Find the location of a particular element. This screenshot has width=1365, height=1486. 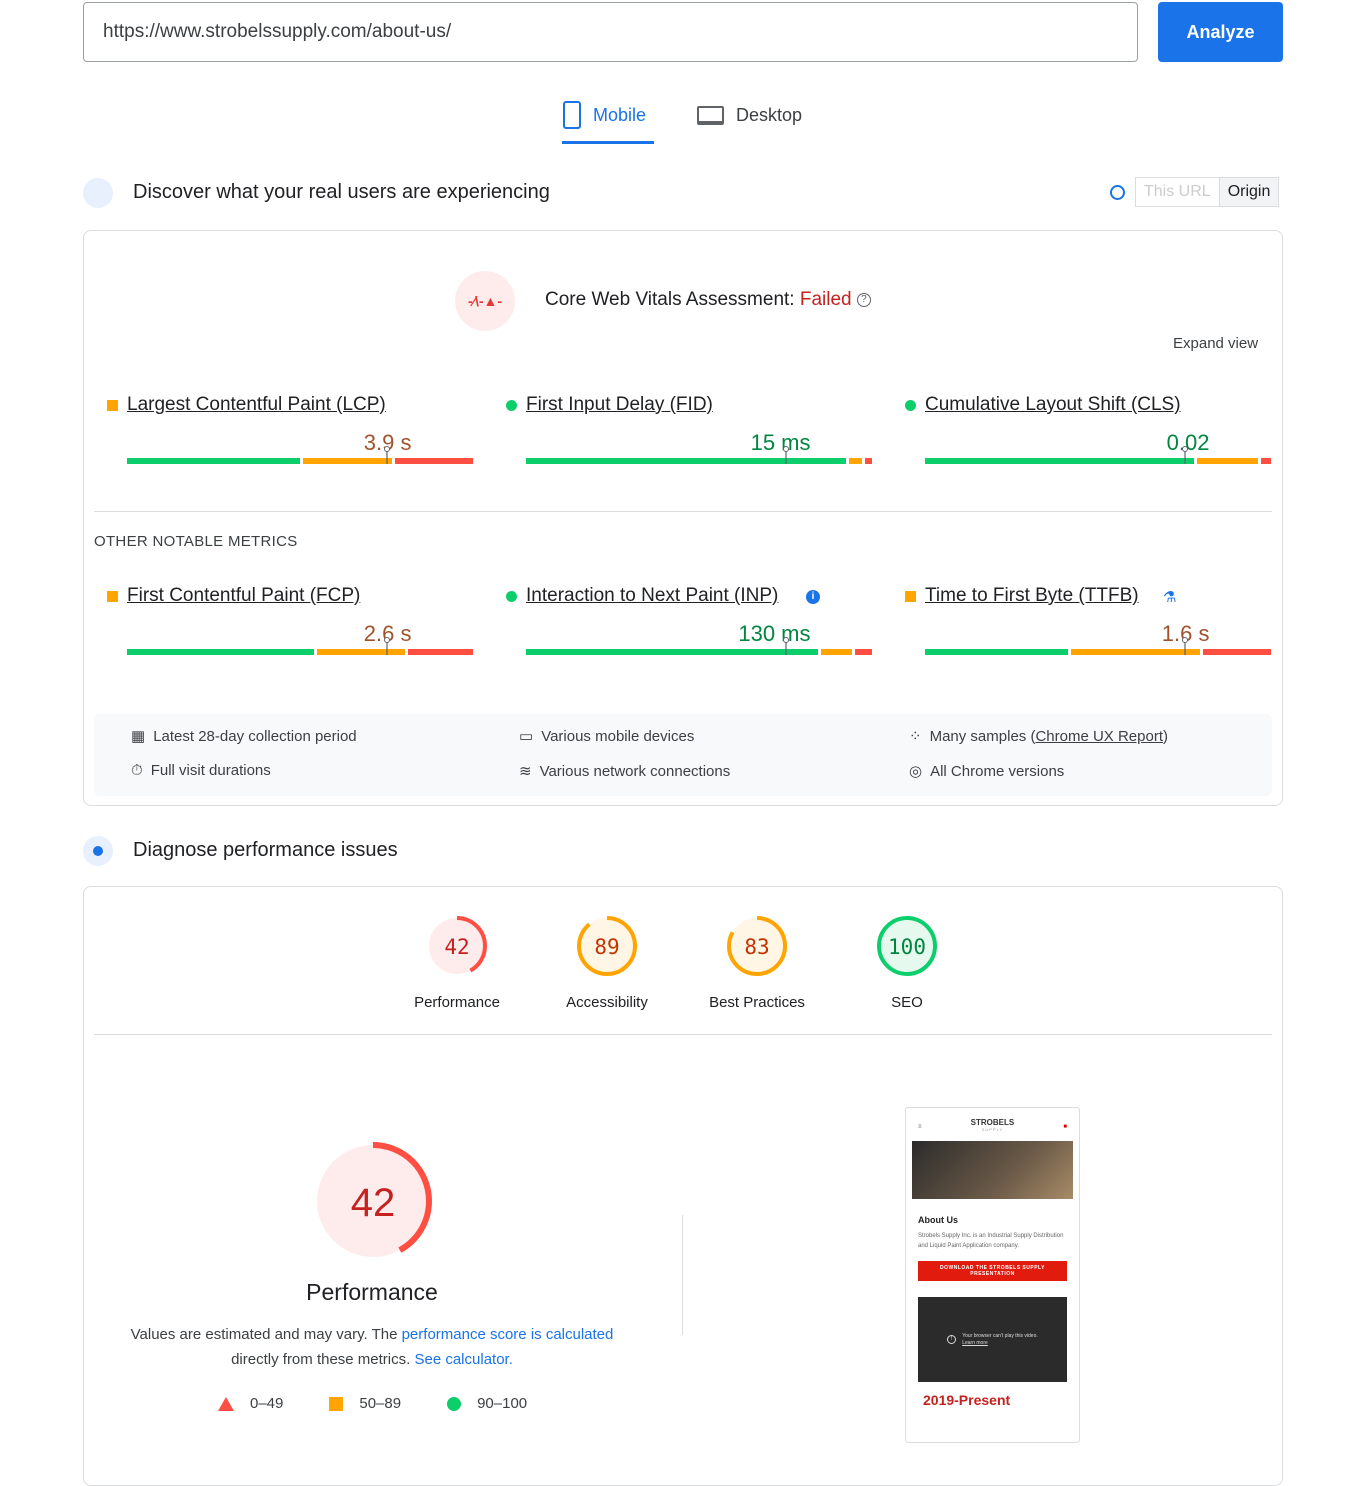

samples-icon: ⁘ is located at coordinates (915, 736).